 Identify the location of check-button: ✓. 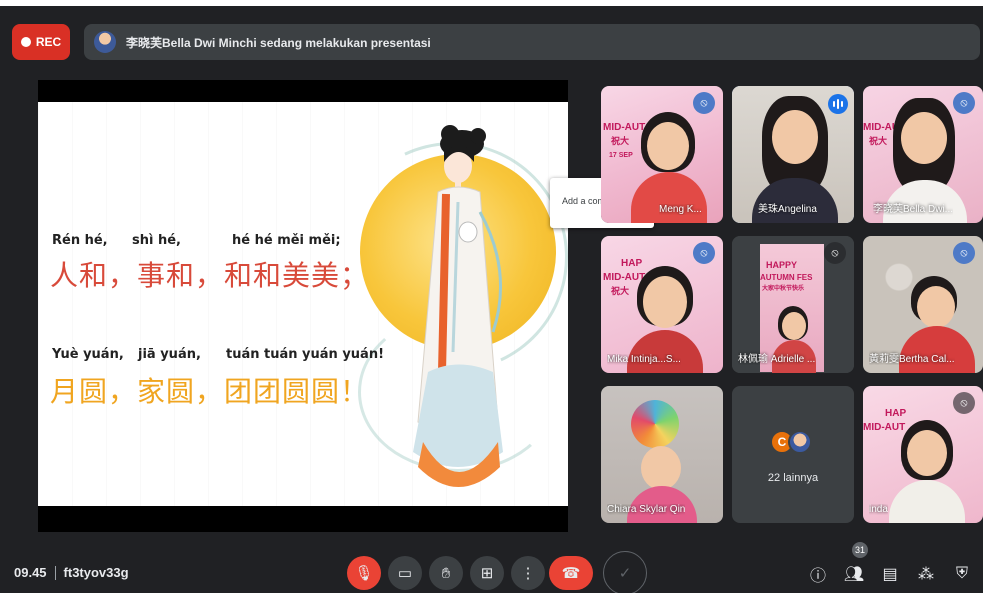
(625, 572).